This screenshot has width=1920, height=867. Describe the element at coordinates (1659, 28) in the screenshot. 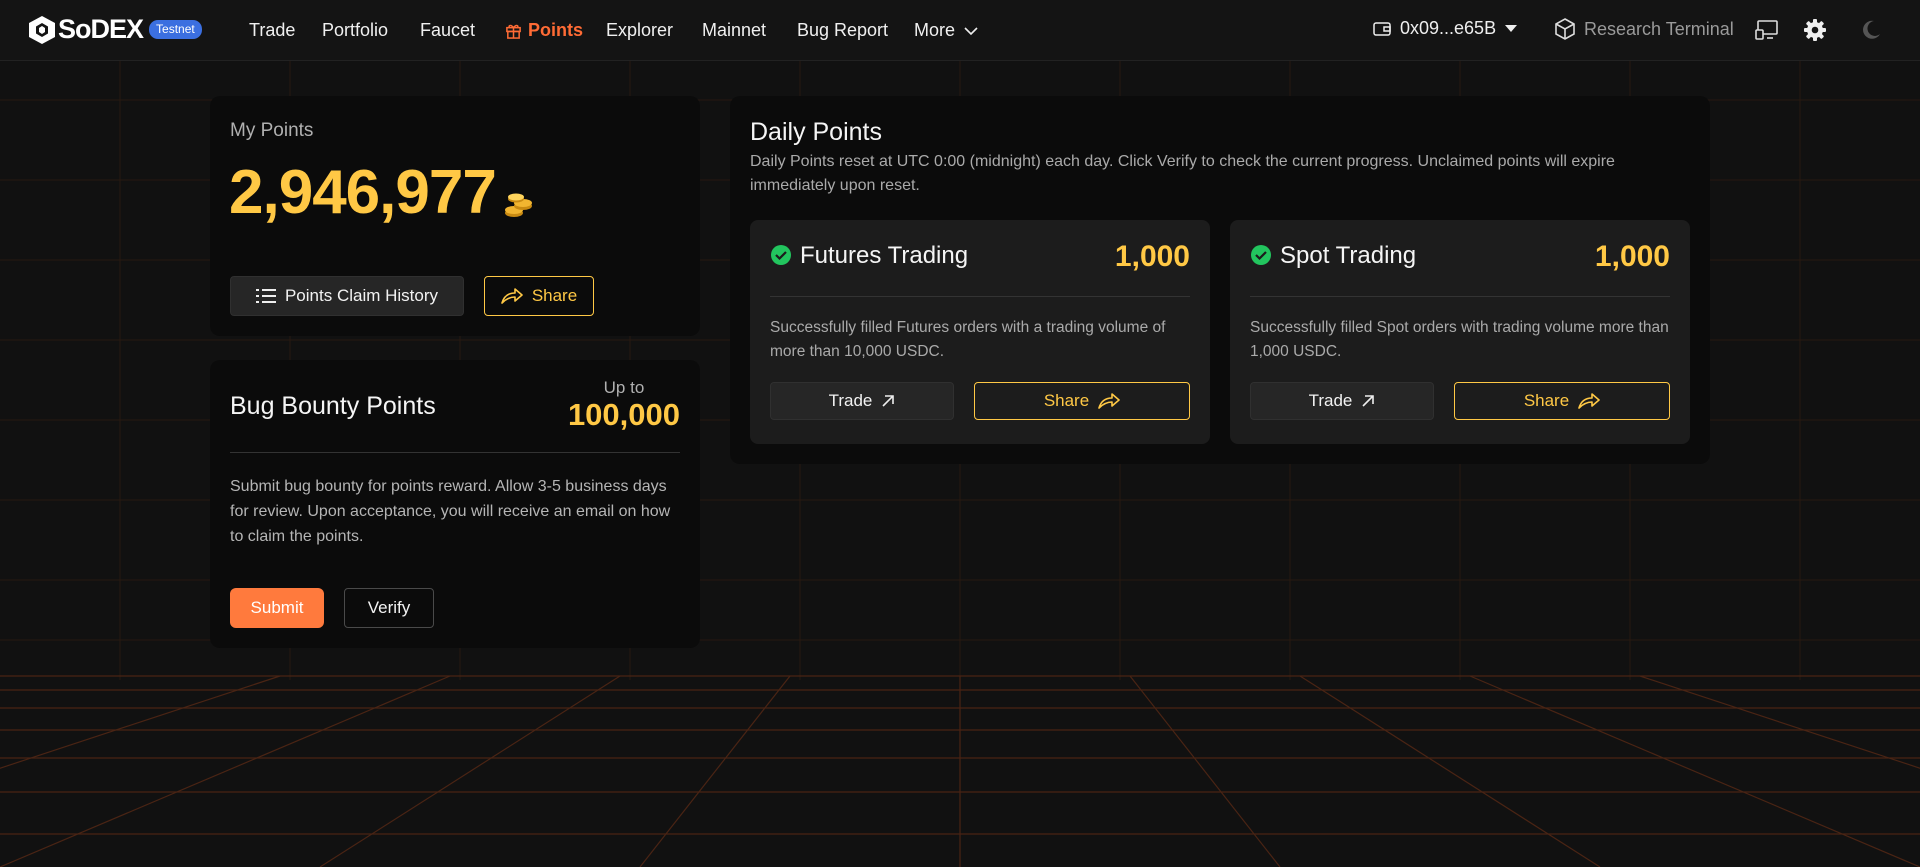

I see `research-terminal-label: Research Terminal` at that location.